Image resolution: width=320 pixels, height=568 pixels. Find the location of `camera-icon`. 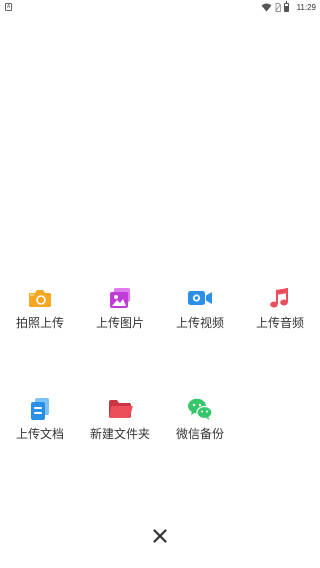

camera-icon is located at coordinates (40, 298).